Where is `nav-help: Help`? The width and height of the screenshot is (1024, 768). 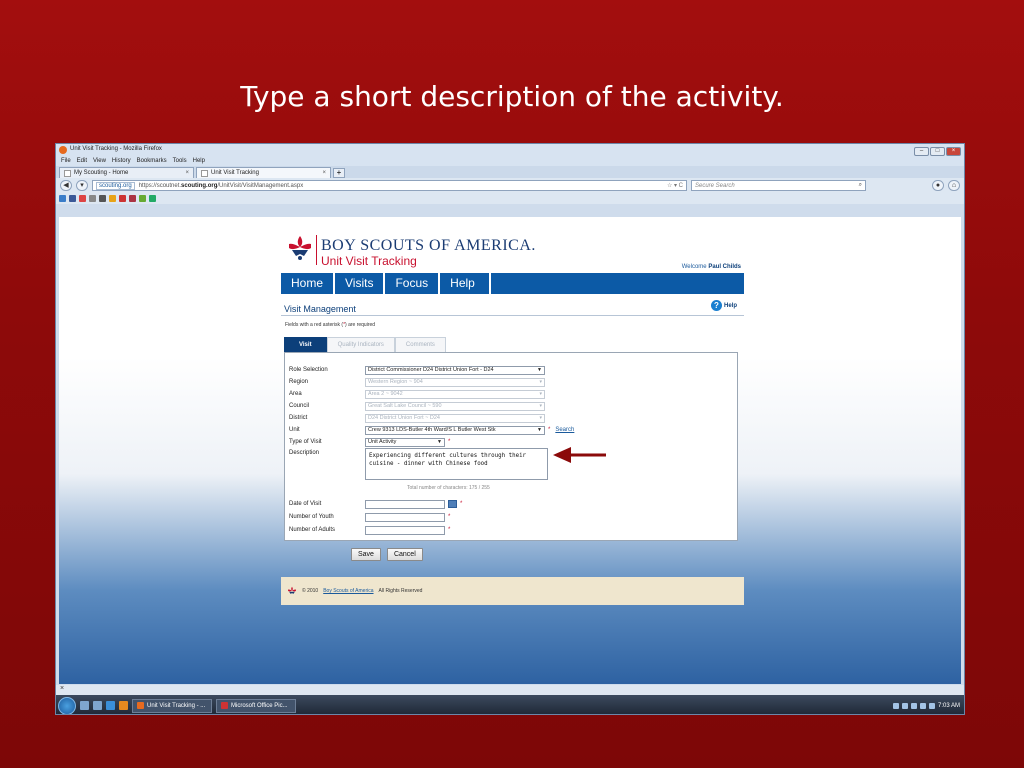
nav-help: Help is located at coordinates (465, 283).